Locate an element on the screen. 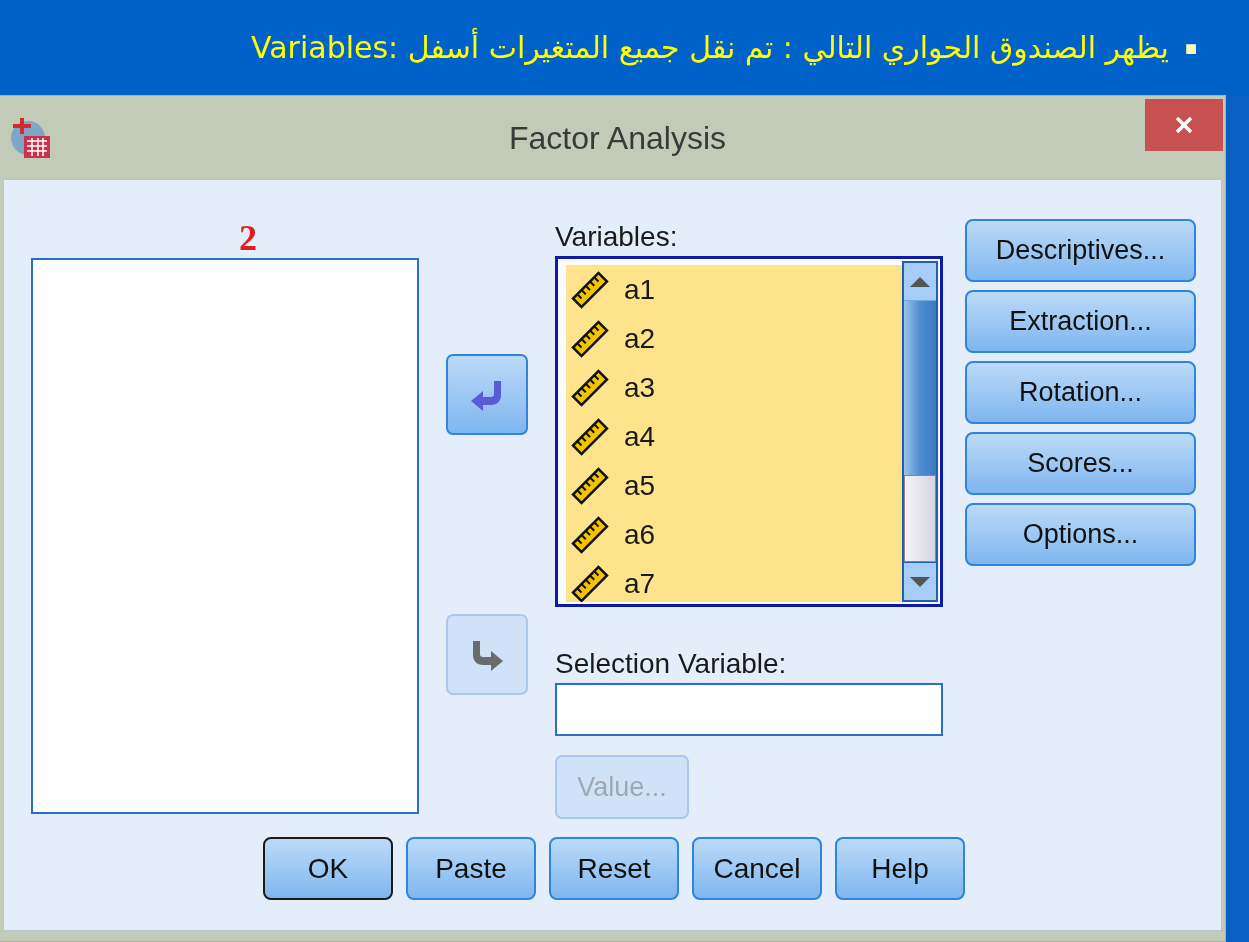 The image size is (1249, 942). selection-variable-label: Selection Variable: is located at coordinates (671, 664).